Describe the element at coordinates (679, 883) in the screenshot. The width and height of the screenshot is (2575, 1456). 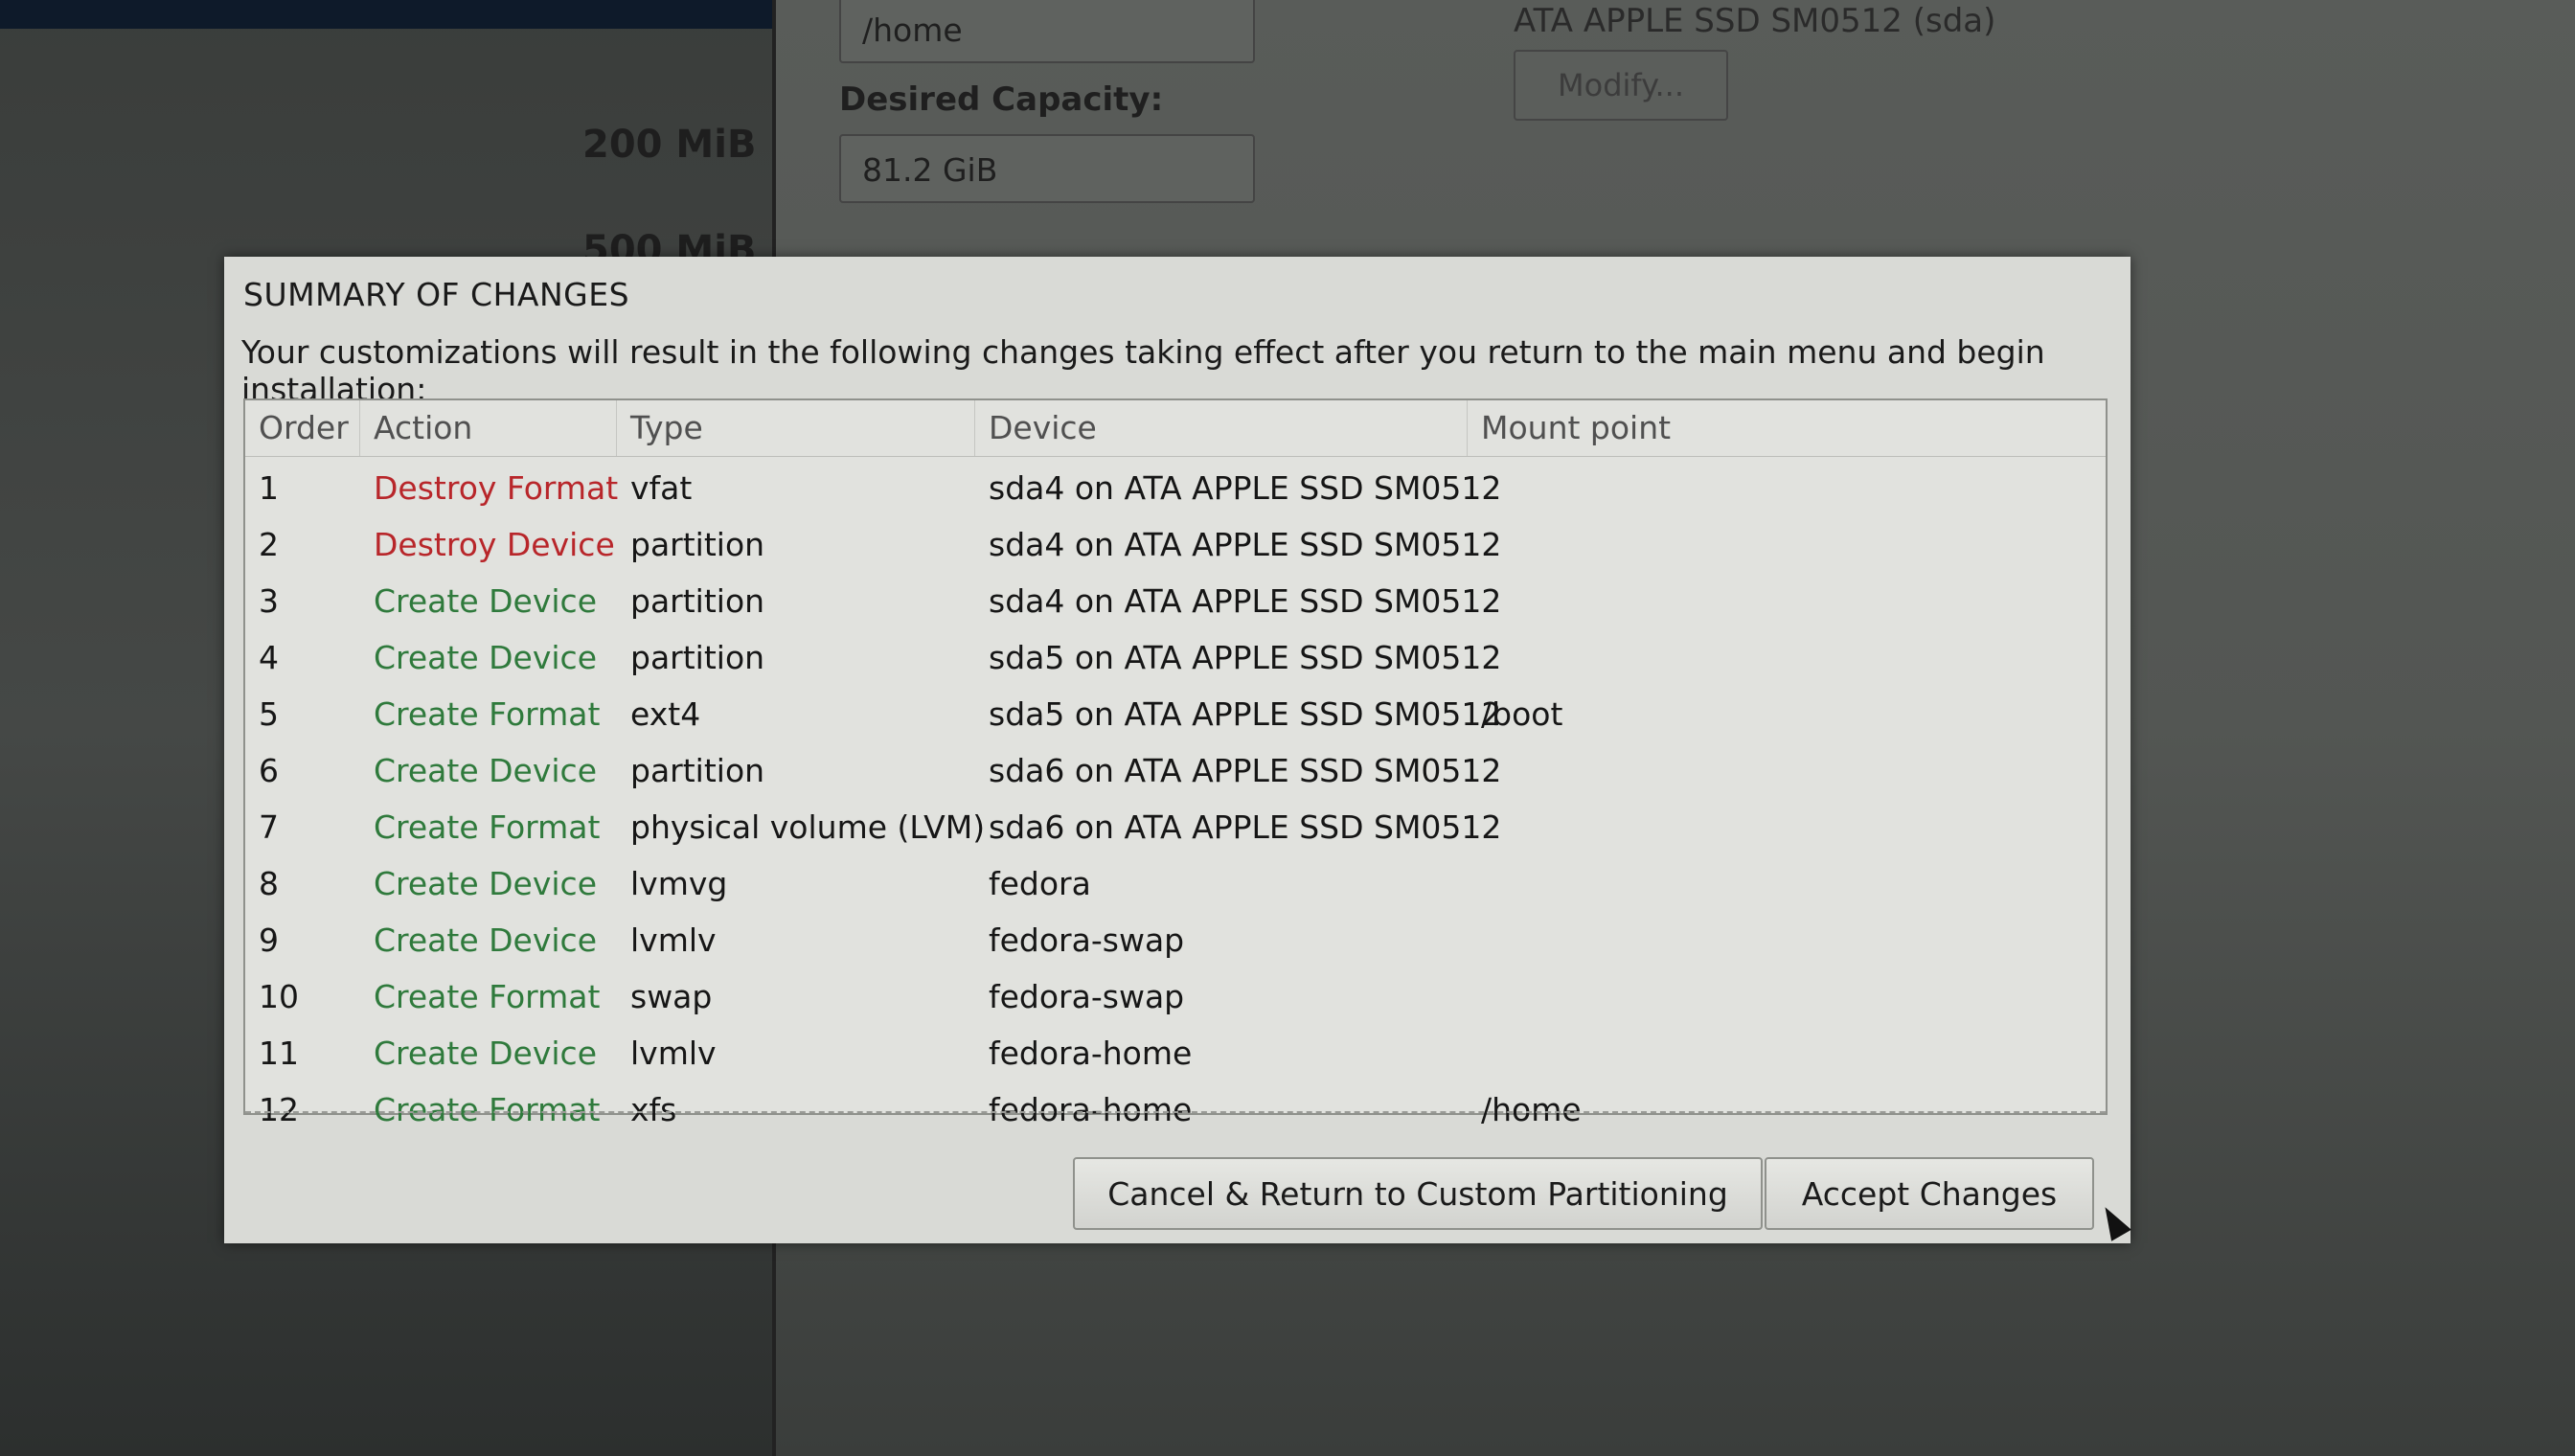
I see `cell-type: lvmvg` at that location.